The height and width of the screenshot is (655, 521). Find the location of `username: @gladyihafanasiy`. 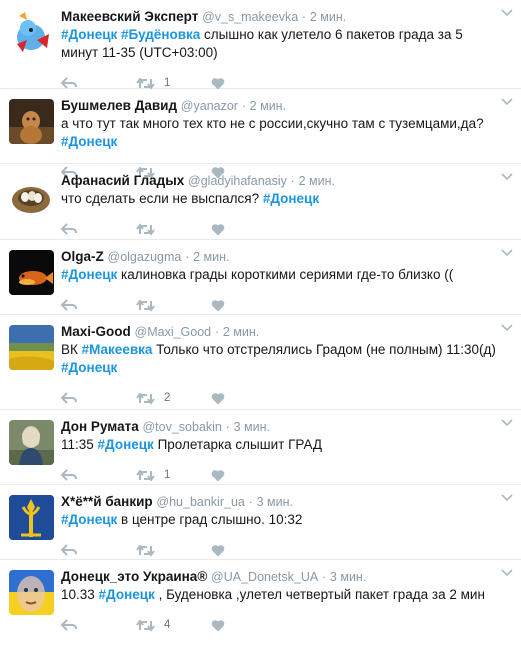

username: @gladyihafanasiy is located at coordinates (237, 181).